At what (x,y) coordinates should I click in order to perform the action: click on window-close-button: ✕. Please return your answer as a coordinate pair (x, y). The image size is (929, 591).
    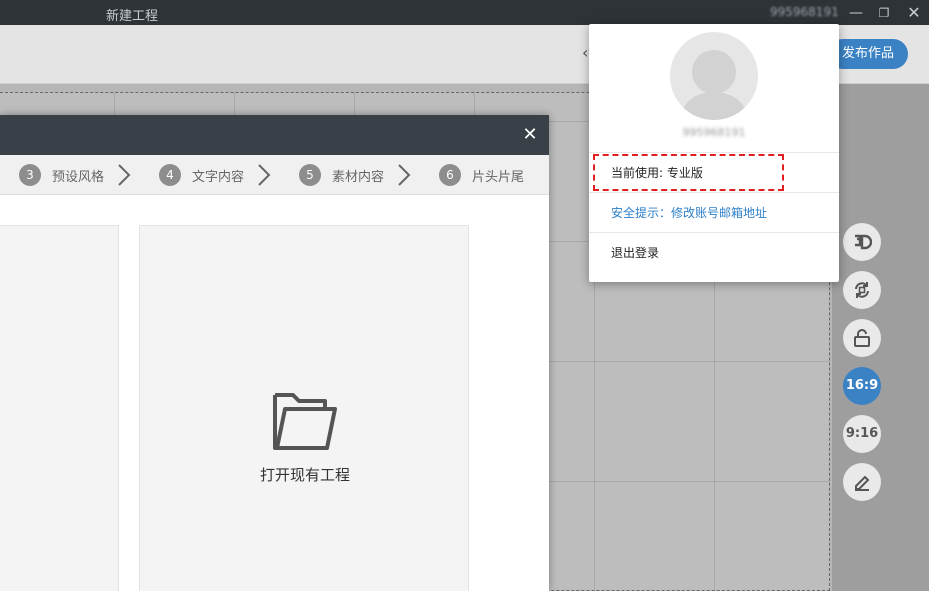
    Looking at the image, I should click on (914, 13).